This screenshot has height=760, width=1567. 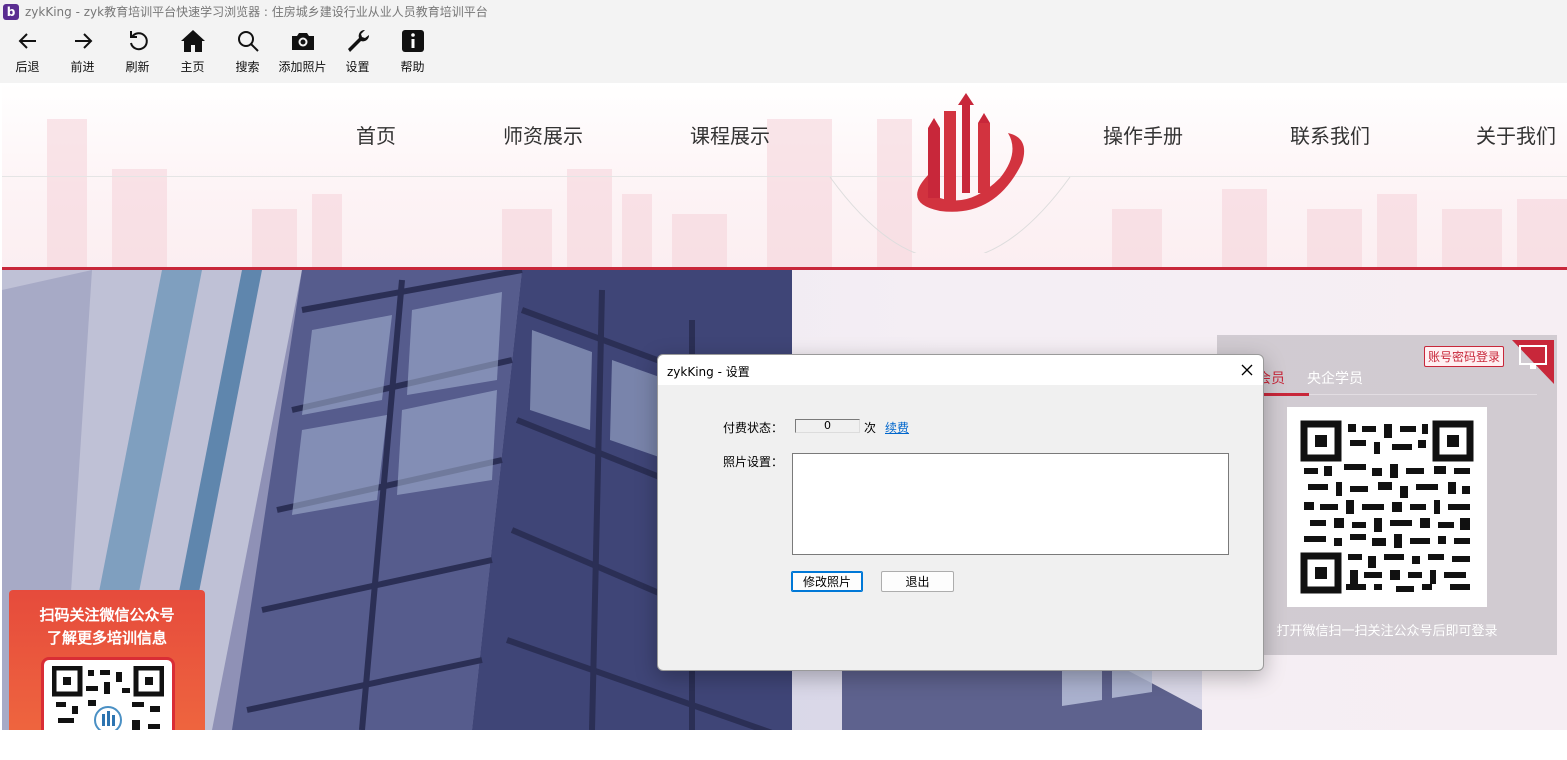 I want to click on nav-item-about: 关于我们, so click(x=1516, y=134).